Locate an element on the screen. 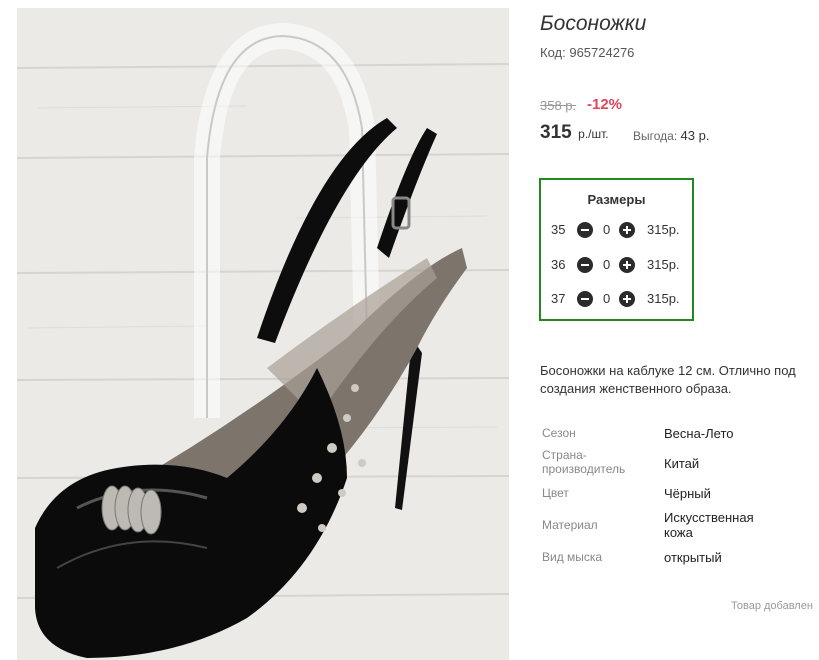  code-label: Код: is located at coordinates (553, 52).